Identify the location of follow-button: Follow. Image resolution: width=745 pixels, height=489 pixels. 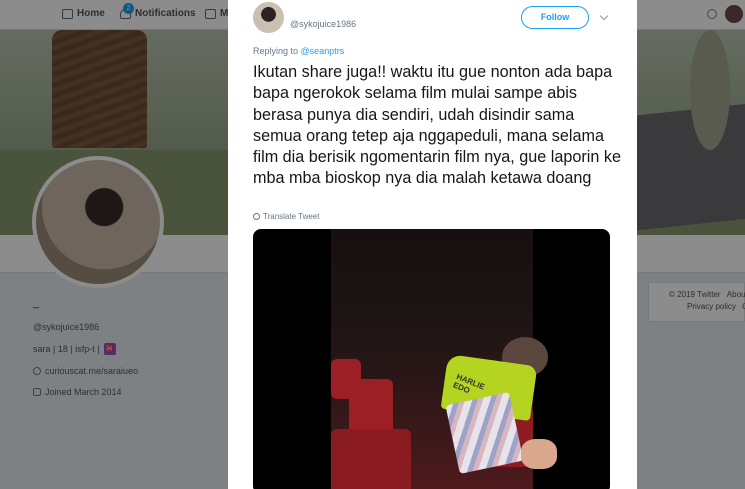
(555, 17).